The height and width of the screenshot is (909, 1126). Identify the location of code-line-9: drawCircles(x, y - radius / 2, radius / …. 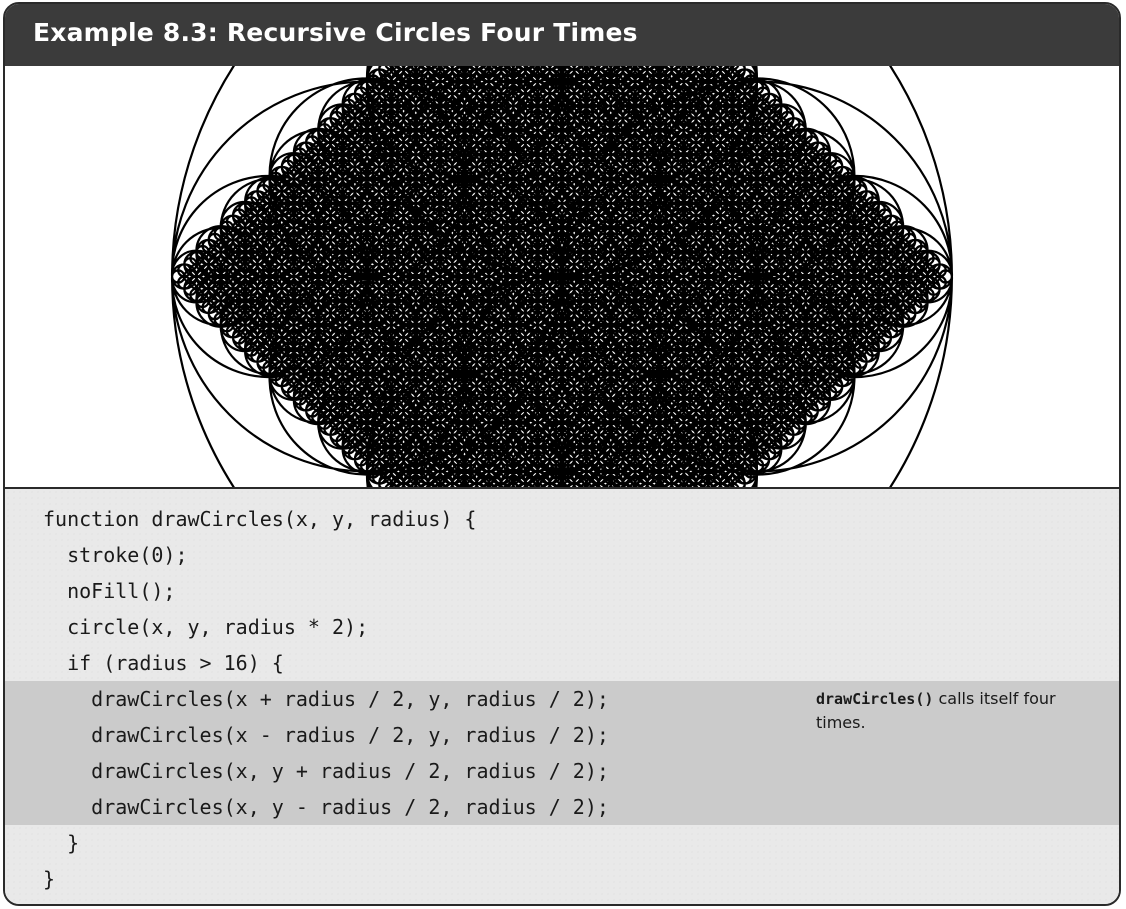
(562, 807).